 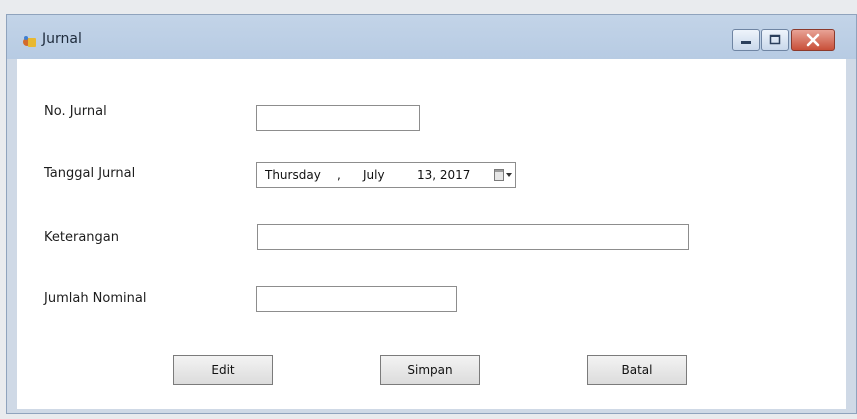 I want to click on edit-button: Edit, so click(x=223, y=370).